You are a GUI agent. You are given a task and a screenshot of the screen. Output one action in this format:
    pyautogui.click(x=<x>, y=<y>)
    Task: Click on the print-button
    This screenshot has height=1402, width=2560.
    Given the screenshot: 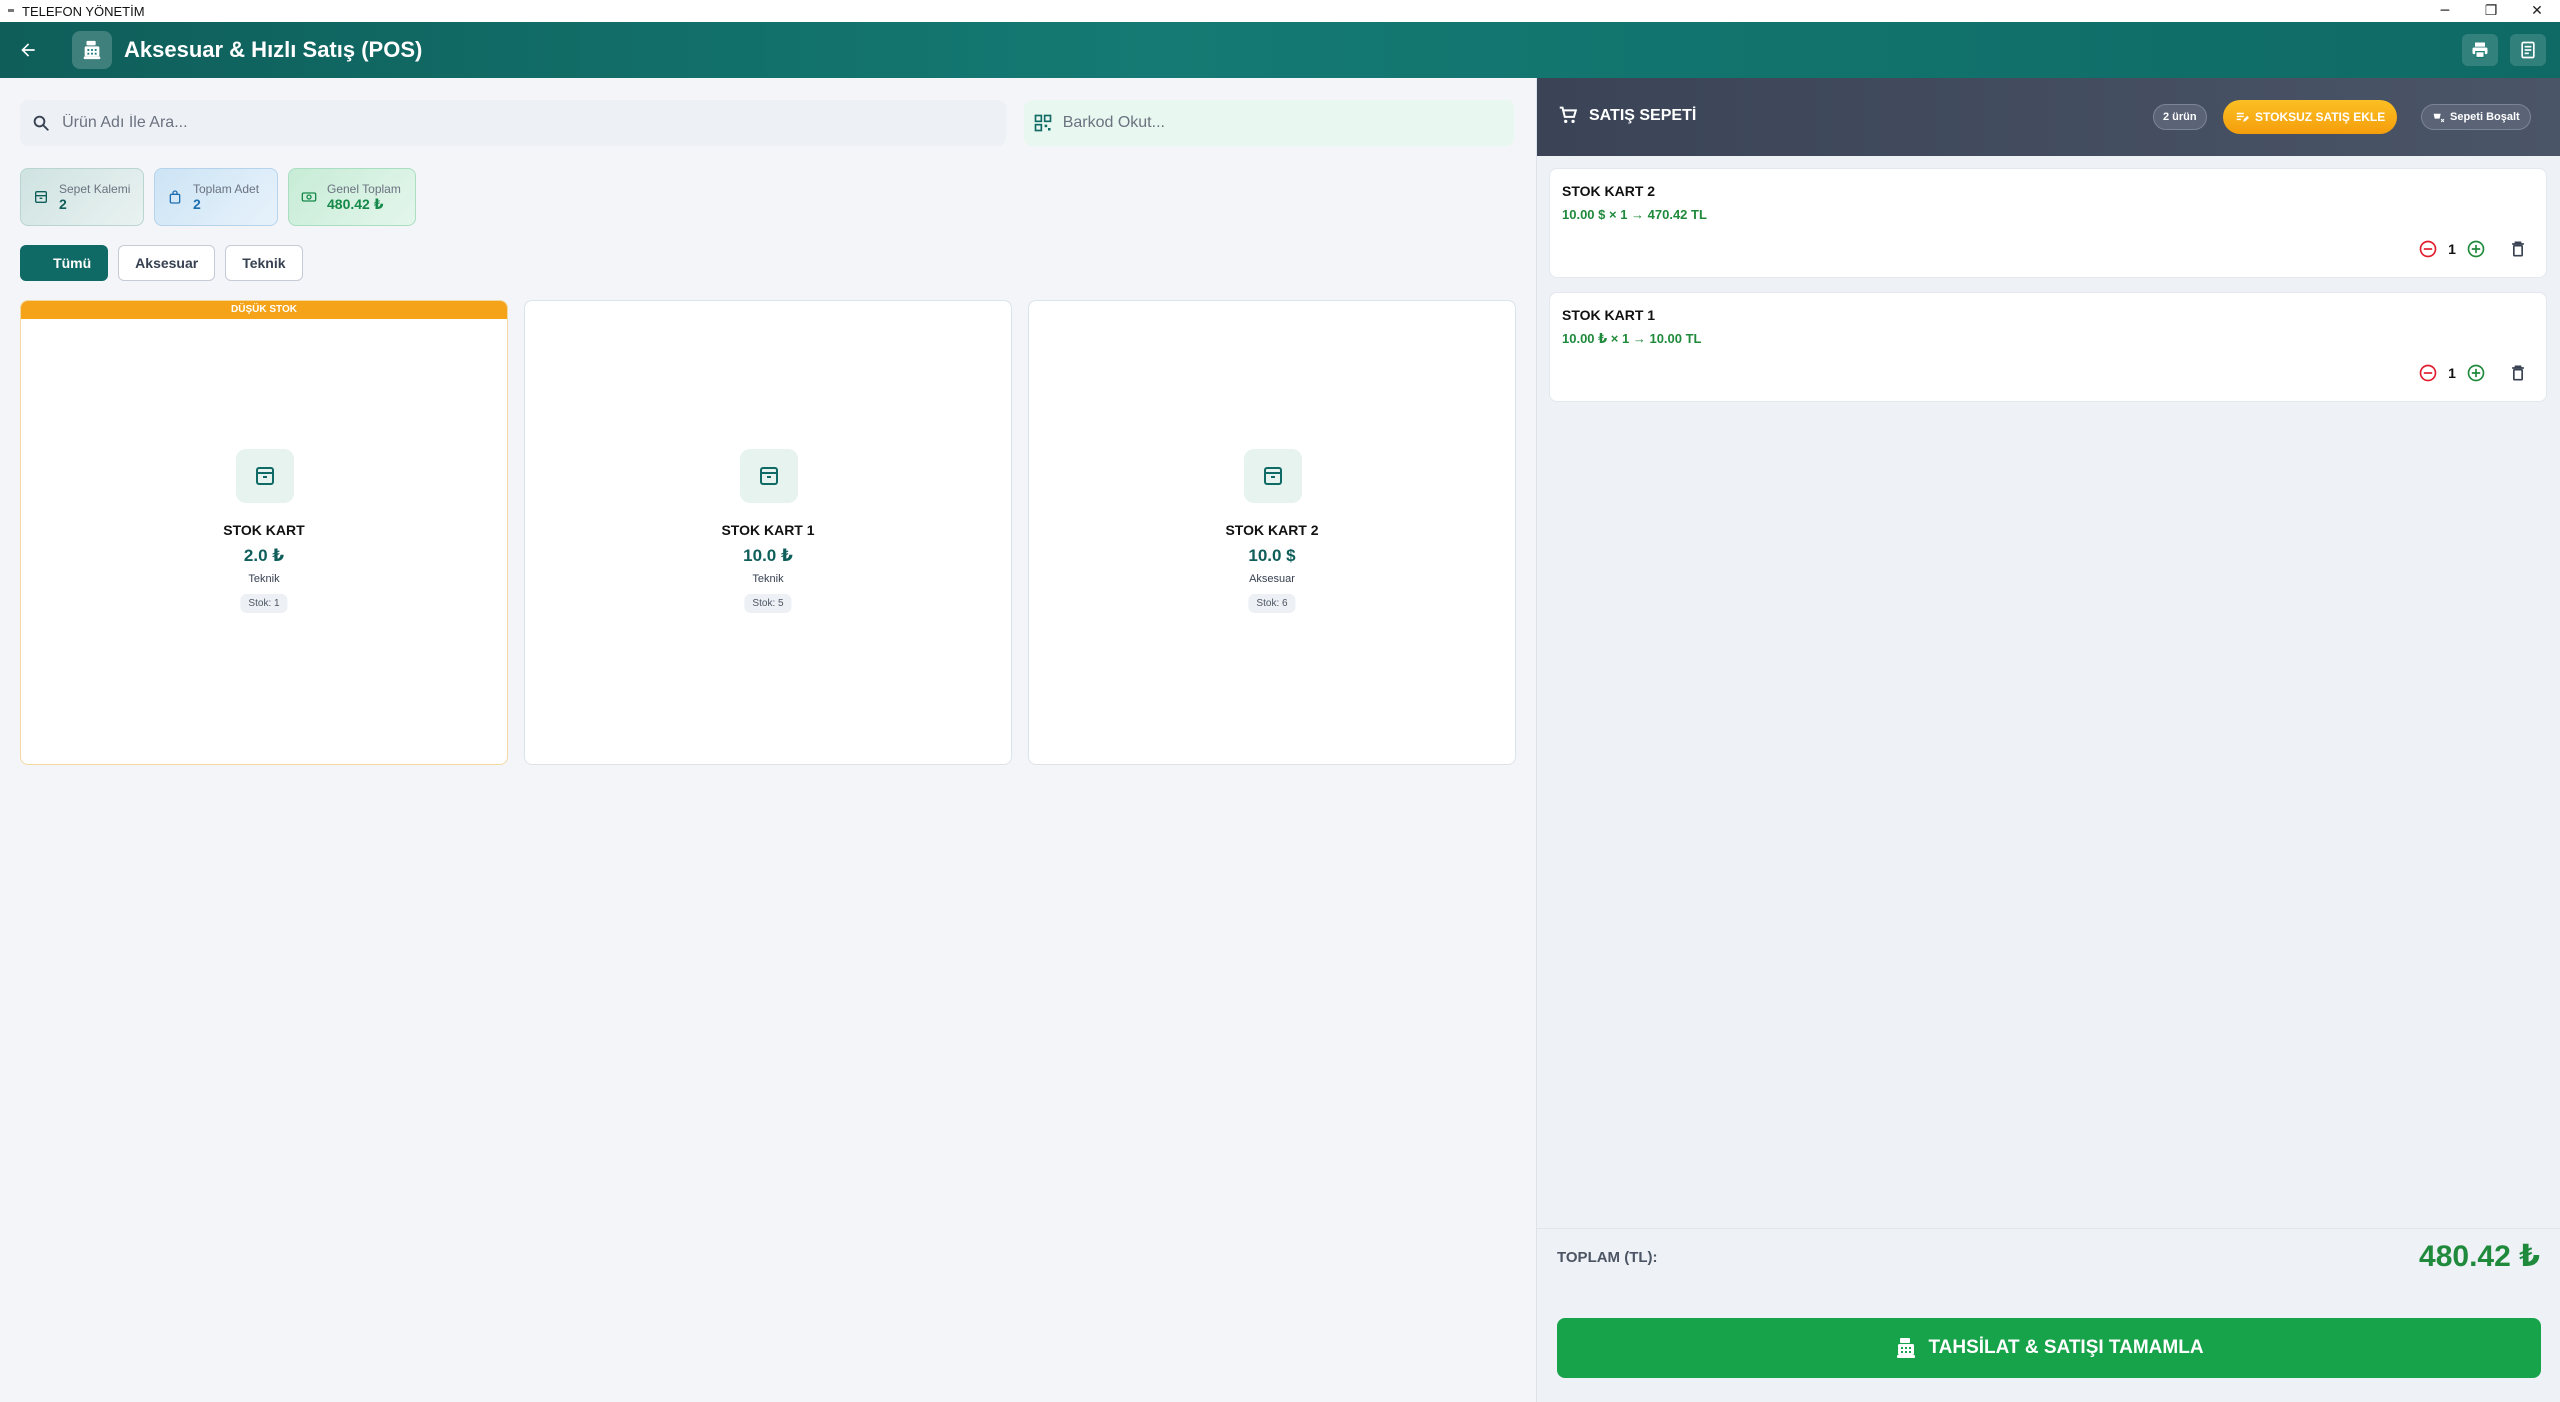 What is the action you would take?
    pyautogui.click(x=2480, y=50)
    